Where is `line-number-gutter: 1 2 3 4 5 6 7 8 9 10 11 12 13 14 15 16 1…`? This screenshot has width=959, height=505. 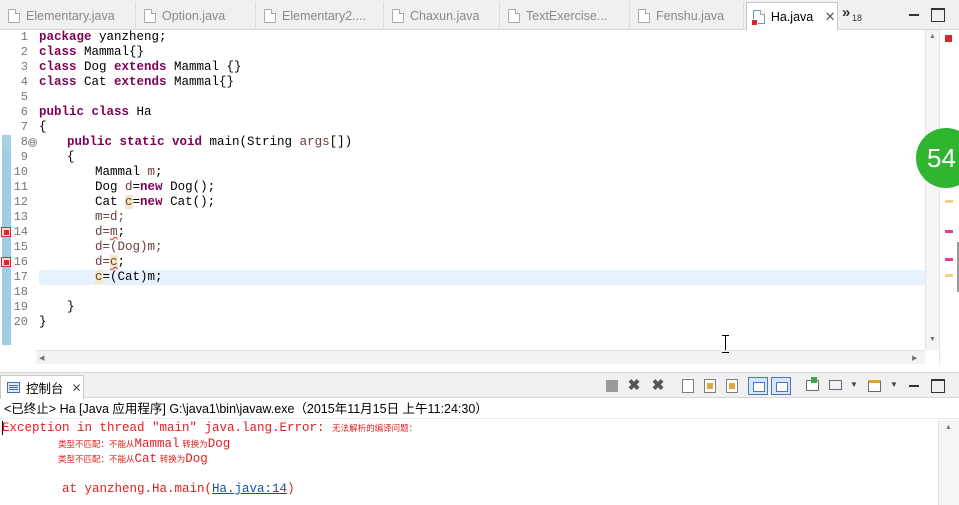 line-number-gutter: 1 2 3 4 5 6 7 8 9 10 11 12 13 14 15 16 1… is located at coordinates (18, 190).